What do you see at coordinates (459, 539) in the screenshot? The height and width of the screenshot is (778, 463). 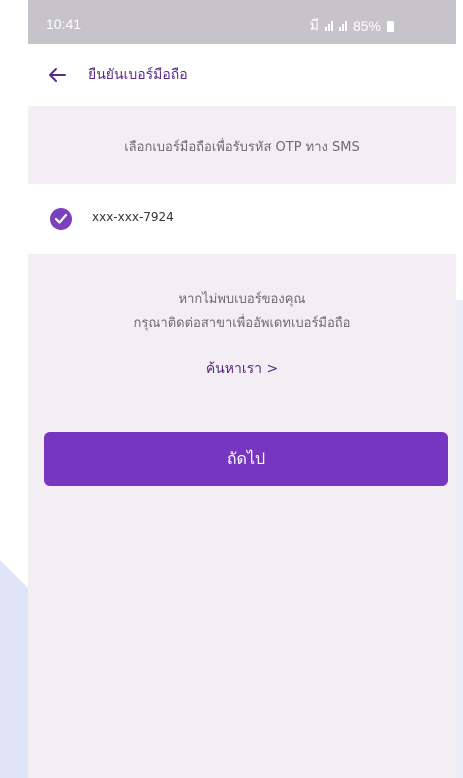 I see `backdrop-shape-right` at bounding box center [459, 539].